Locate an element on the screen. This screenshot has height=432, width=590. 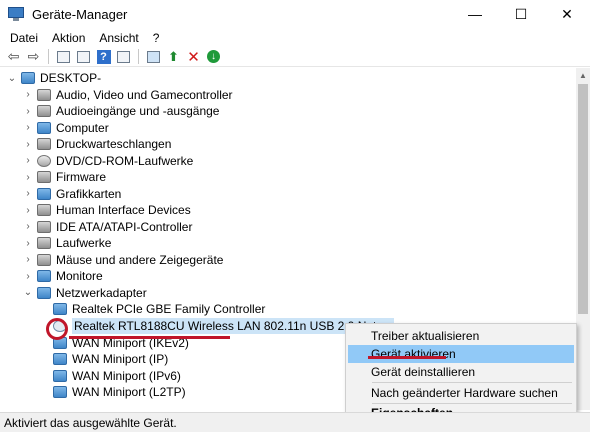
ide-controller-icon is located at coordinates (44, 226).